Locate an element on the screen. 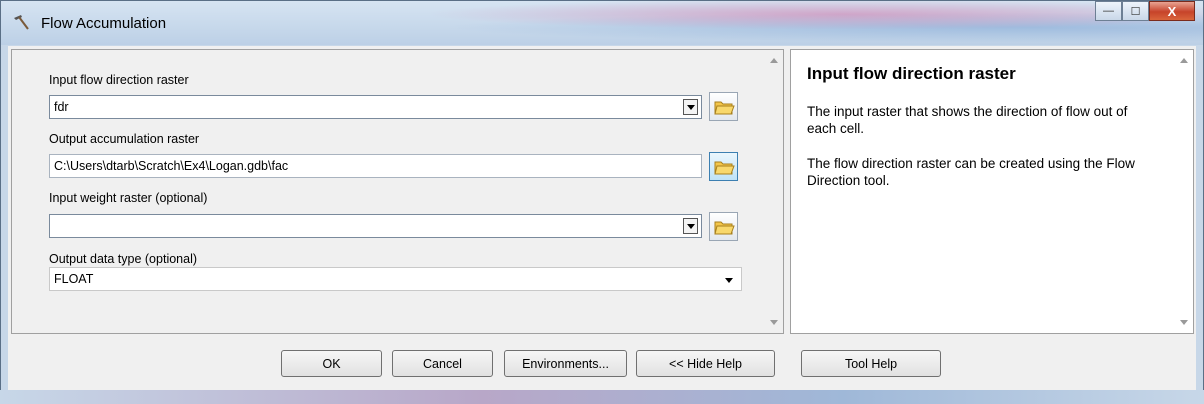 The height and width of the screenshot is (404, 1204). output-accumulation-label: Output accumulation raster is located at coordinates (124, 139).